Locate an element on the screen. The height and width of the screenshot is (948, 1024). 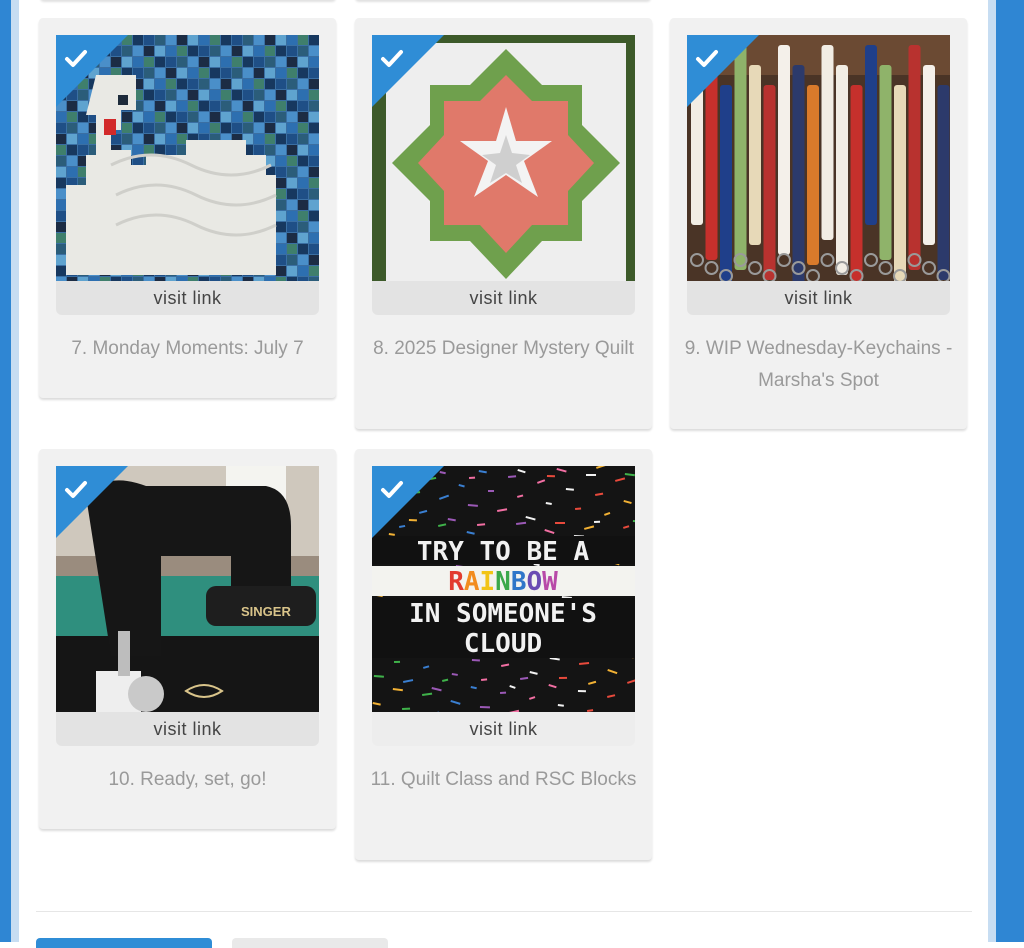
link-thumbnail: TRY TO BE A RAINBOW IN SOMEONE'S CLOUD is located at coordinates (503, 597).